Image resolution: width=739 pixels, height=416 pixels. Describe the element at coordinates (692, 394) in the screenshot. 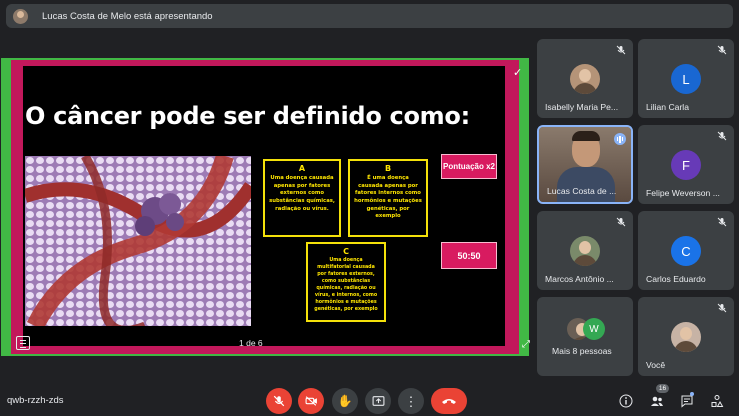

I see `chat-unread-dot` at that location.